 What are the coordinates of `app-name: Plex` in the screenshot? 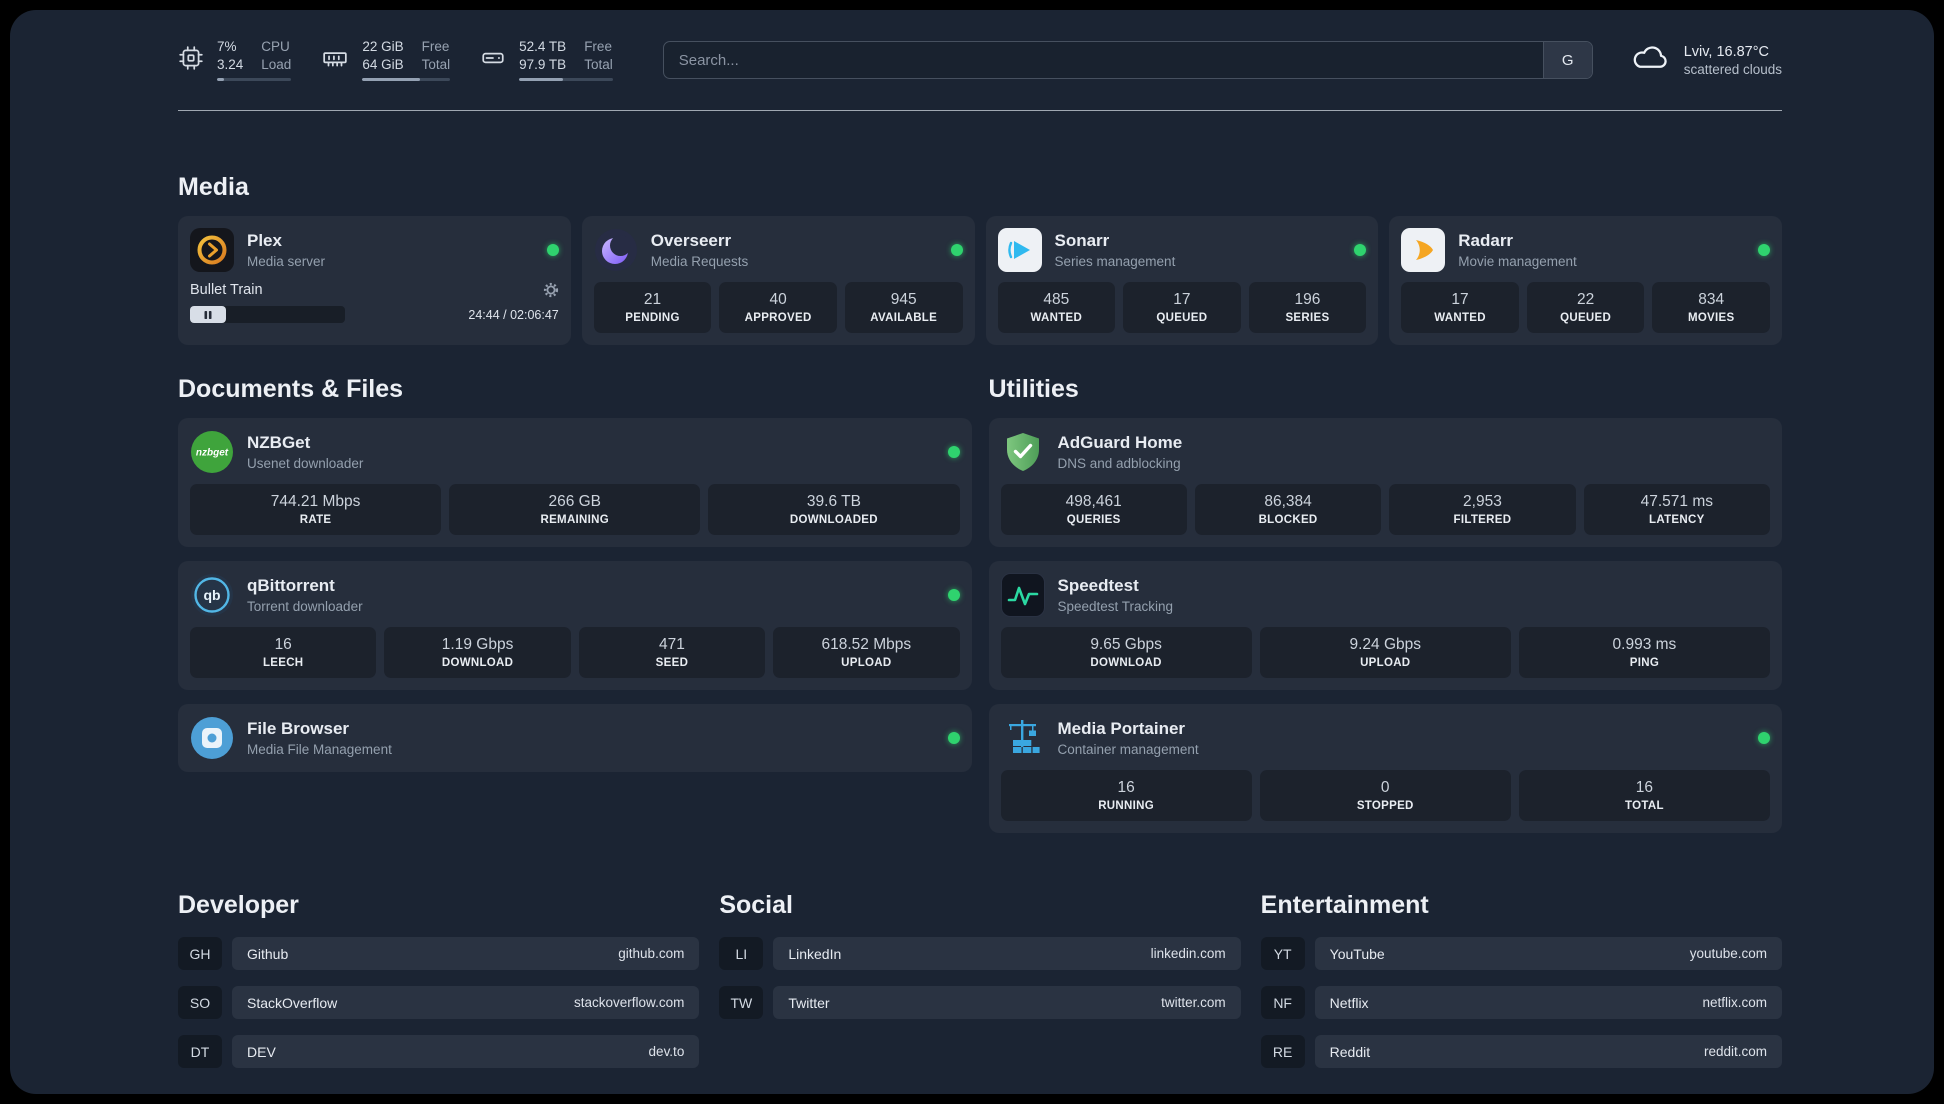 It's located at (264, 240).